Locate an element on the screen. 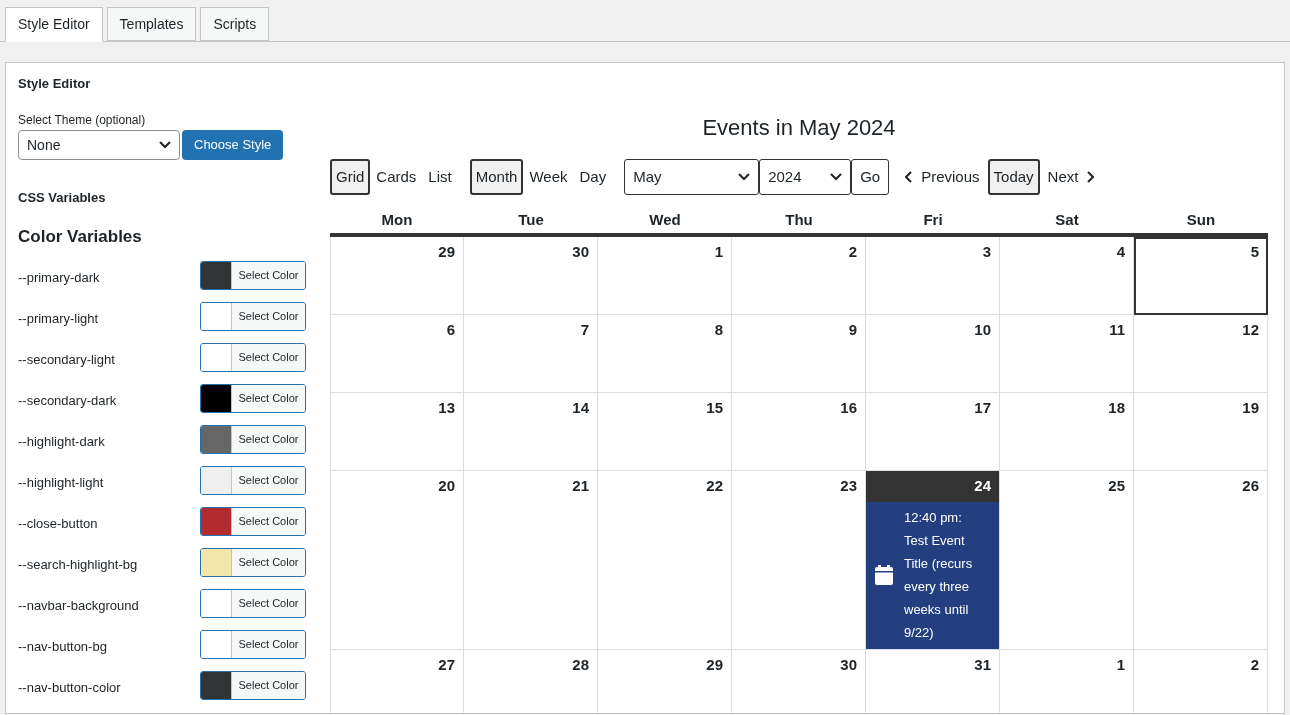 The width and height of the screenshot is (1290, 715). variable-name: --primary-dark is located at coordinates (59, 277).